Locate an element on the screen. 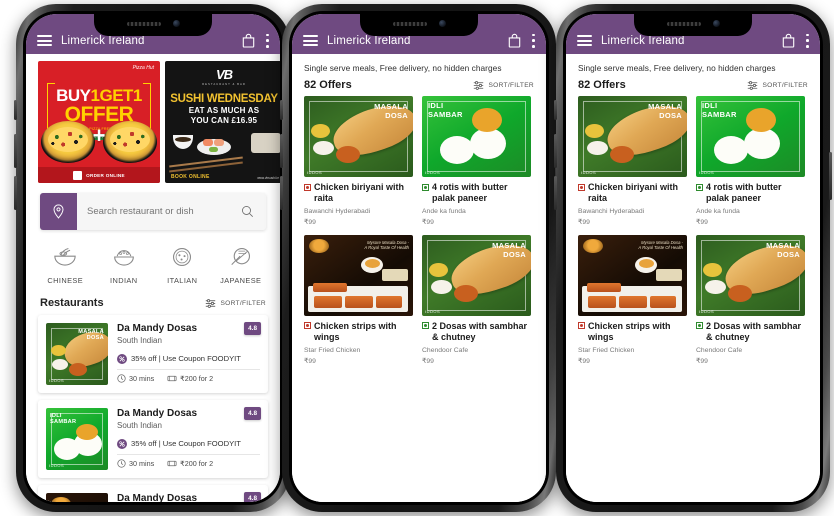  offer-restaurant: Star Fried Chicken is located at coordinates (332, 350).